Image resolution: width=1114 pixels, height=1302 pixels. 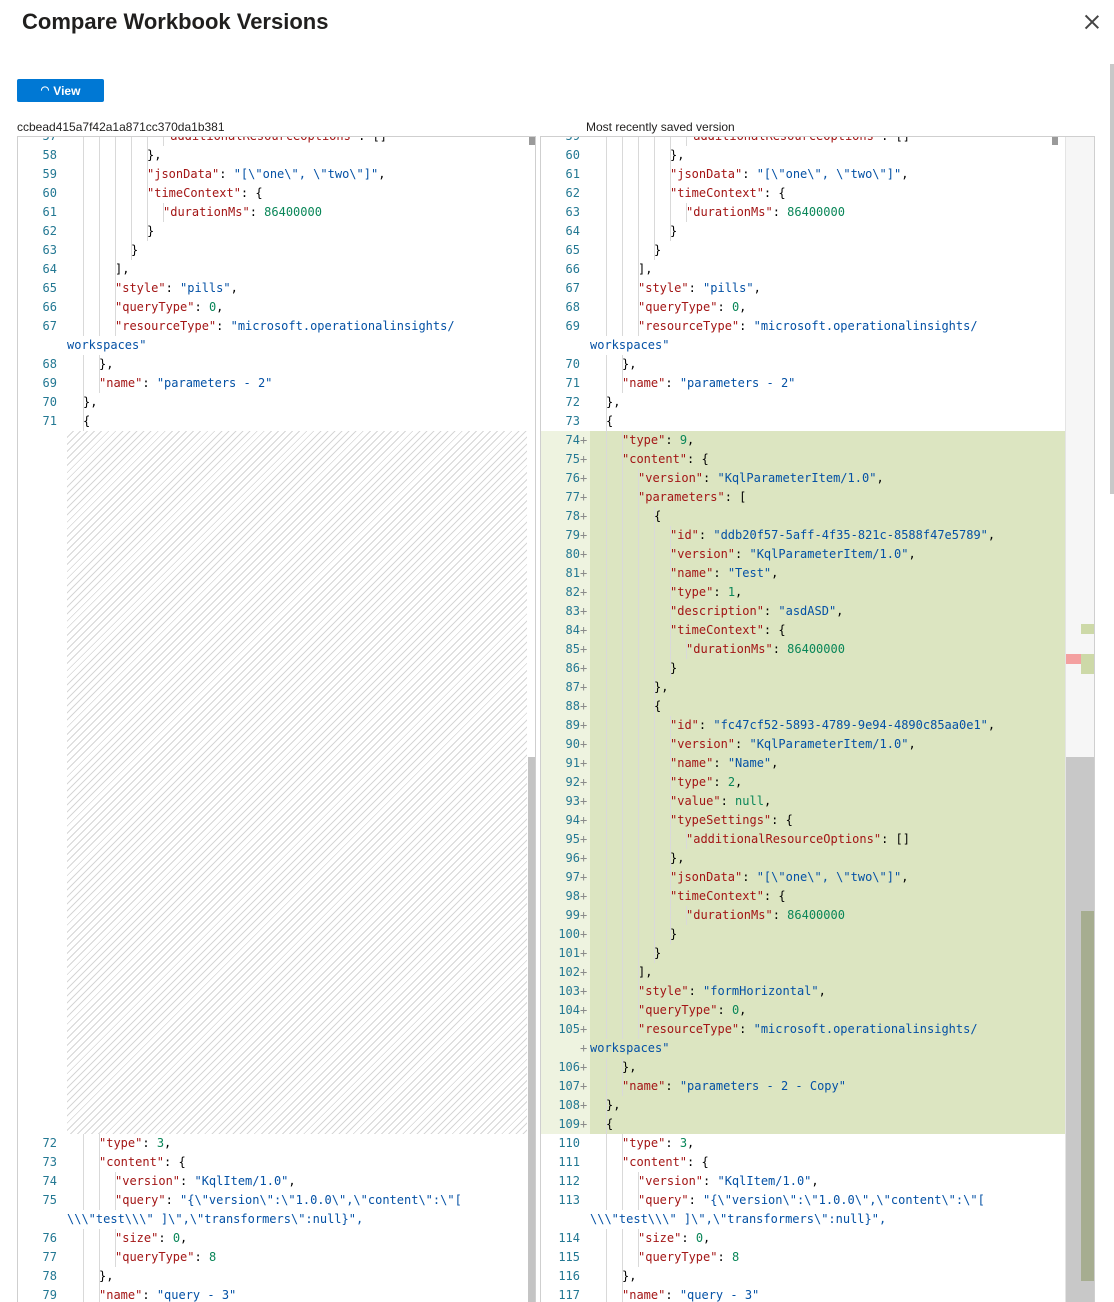 What do you see at coordinates (276, 1276) in the screenshot?
I see `code-line: 78},` at bounding box center [276, 1276].